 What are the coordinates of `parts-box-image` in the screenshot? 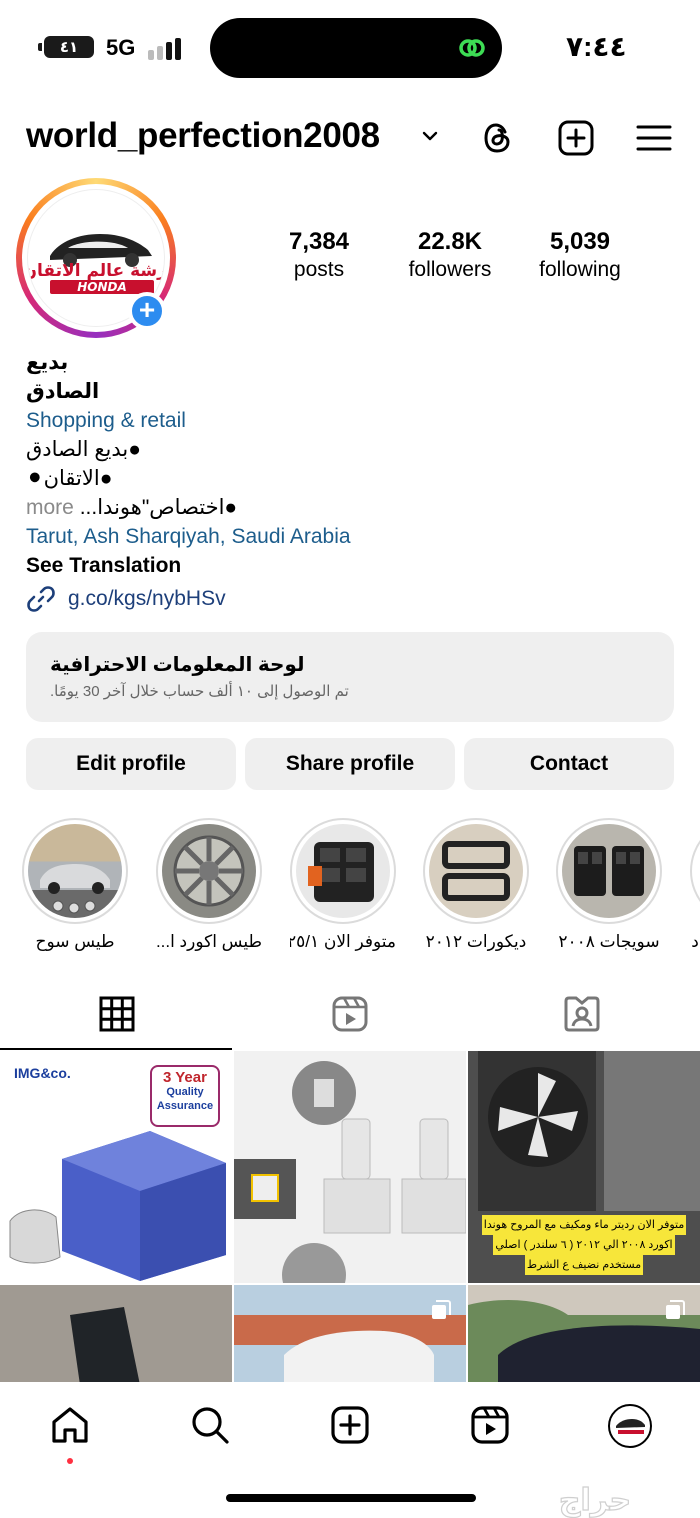 It's located at (117, 1206).